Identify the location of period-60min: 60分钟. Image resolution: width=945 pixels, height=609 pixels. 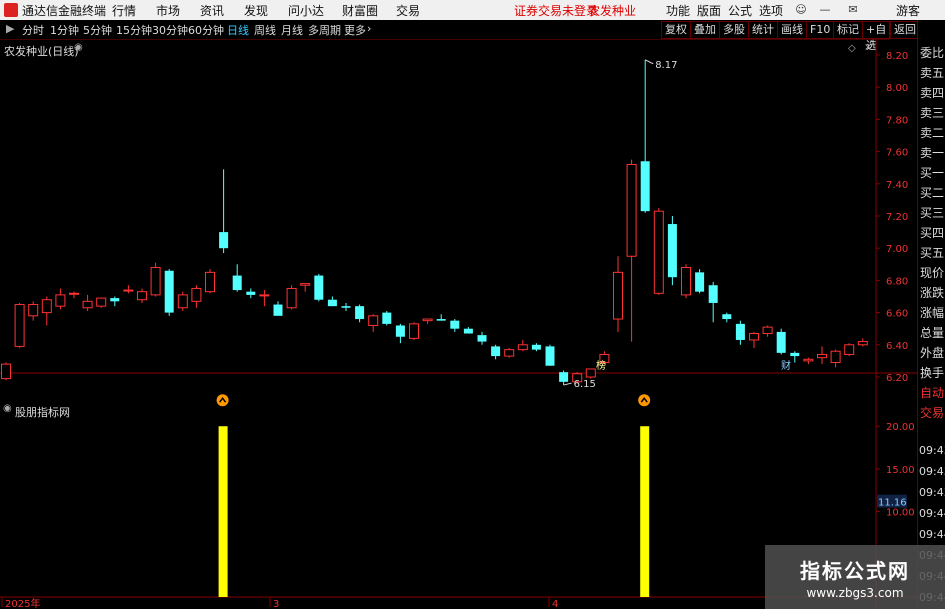
(206, 30).